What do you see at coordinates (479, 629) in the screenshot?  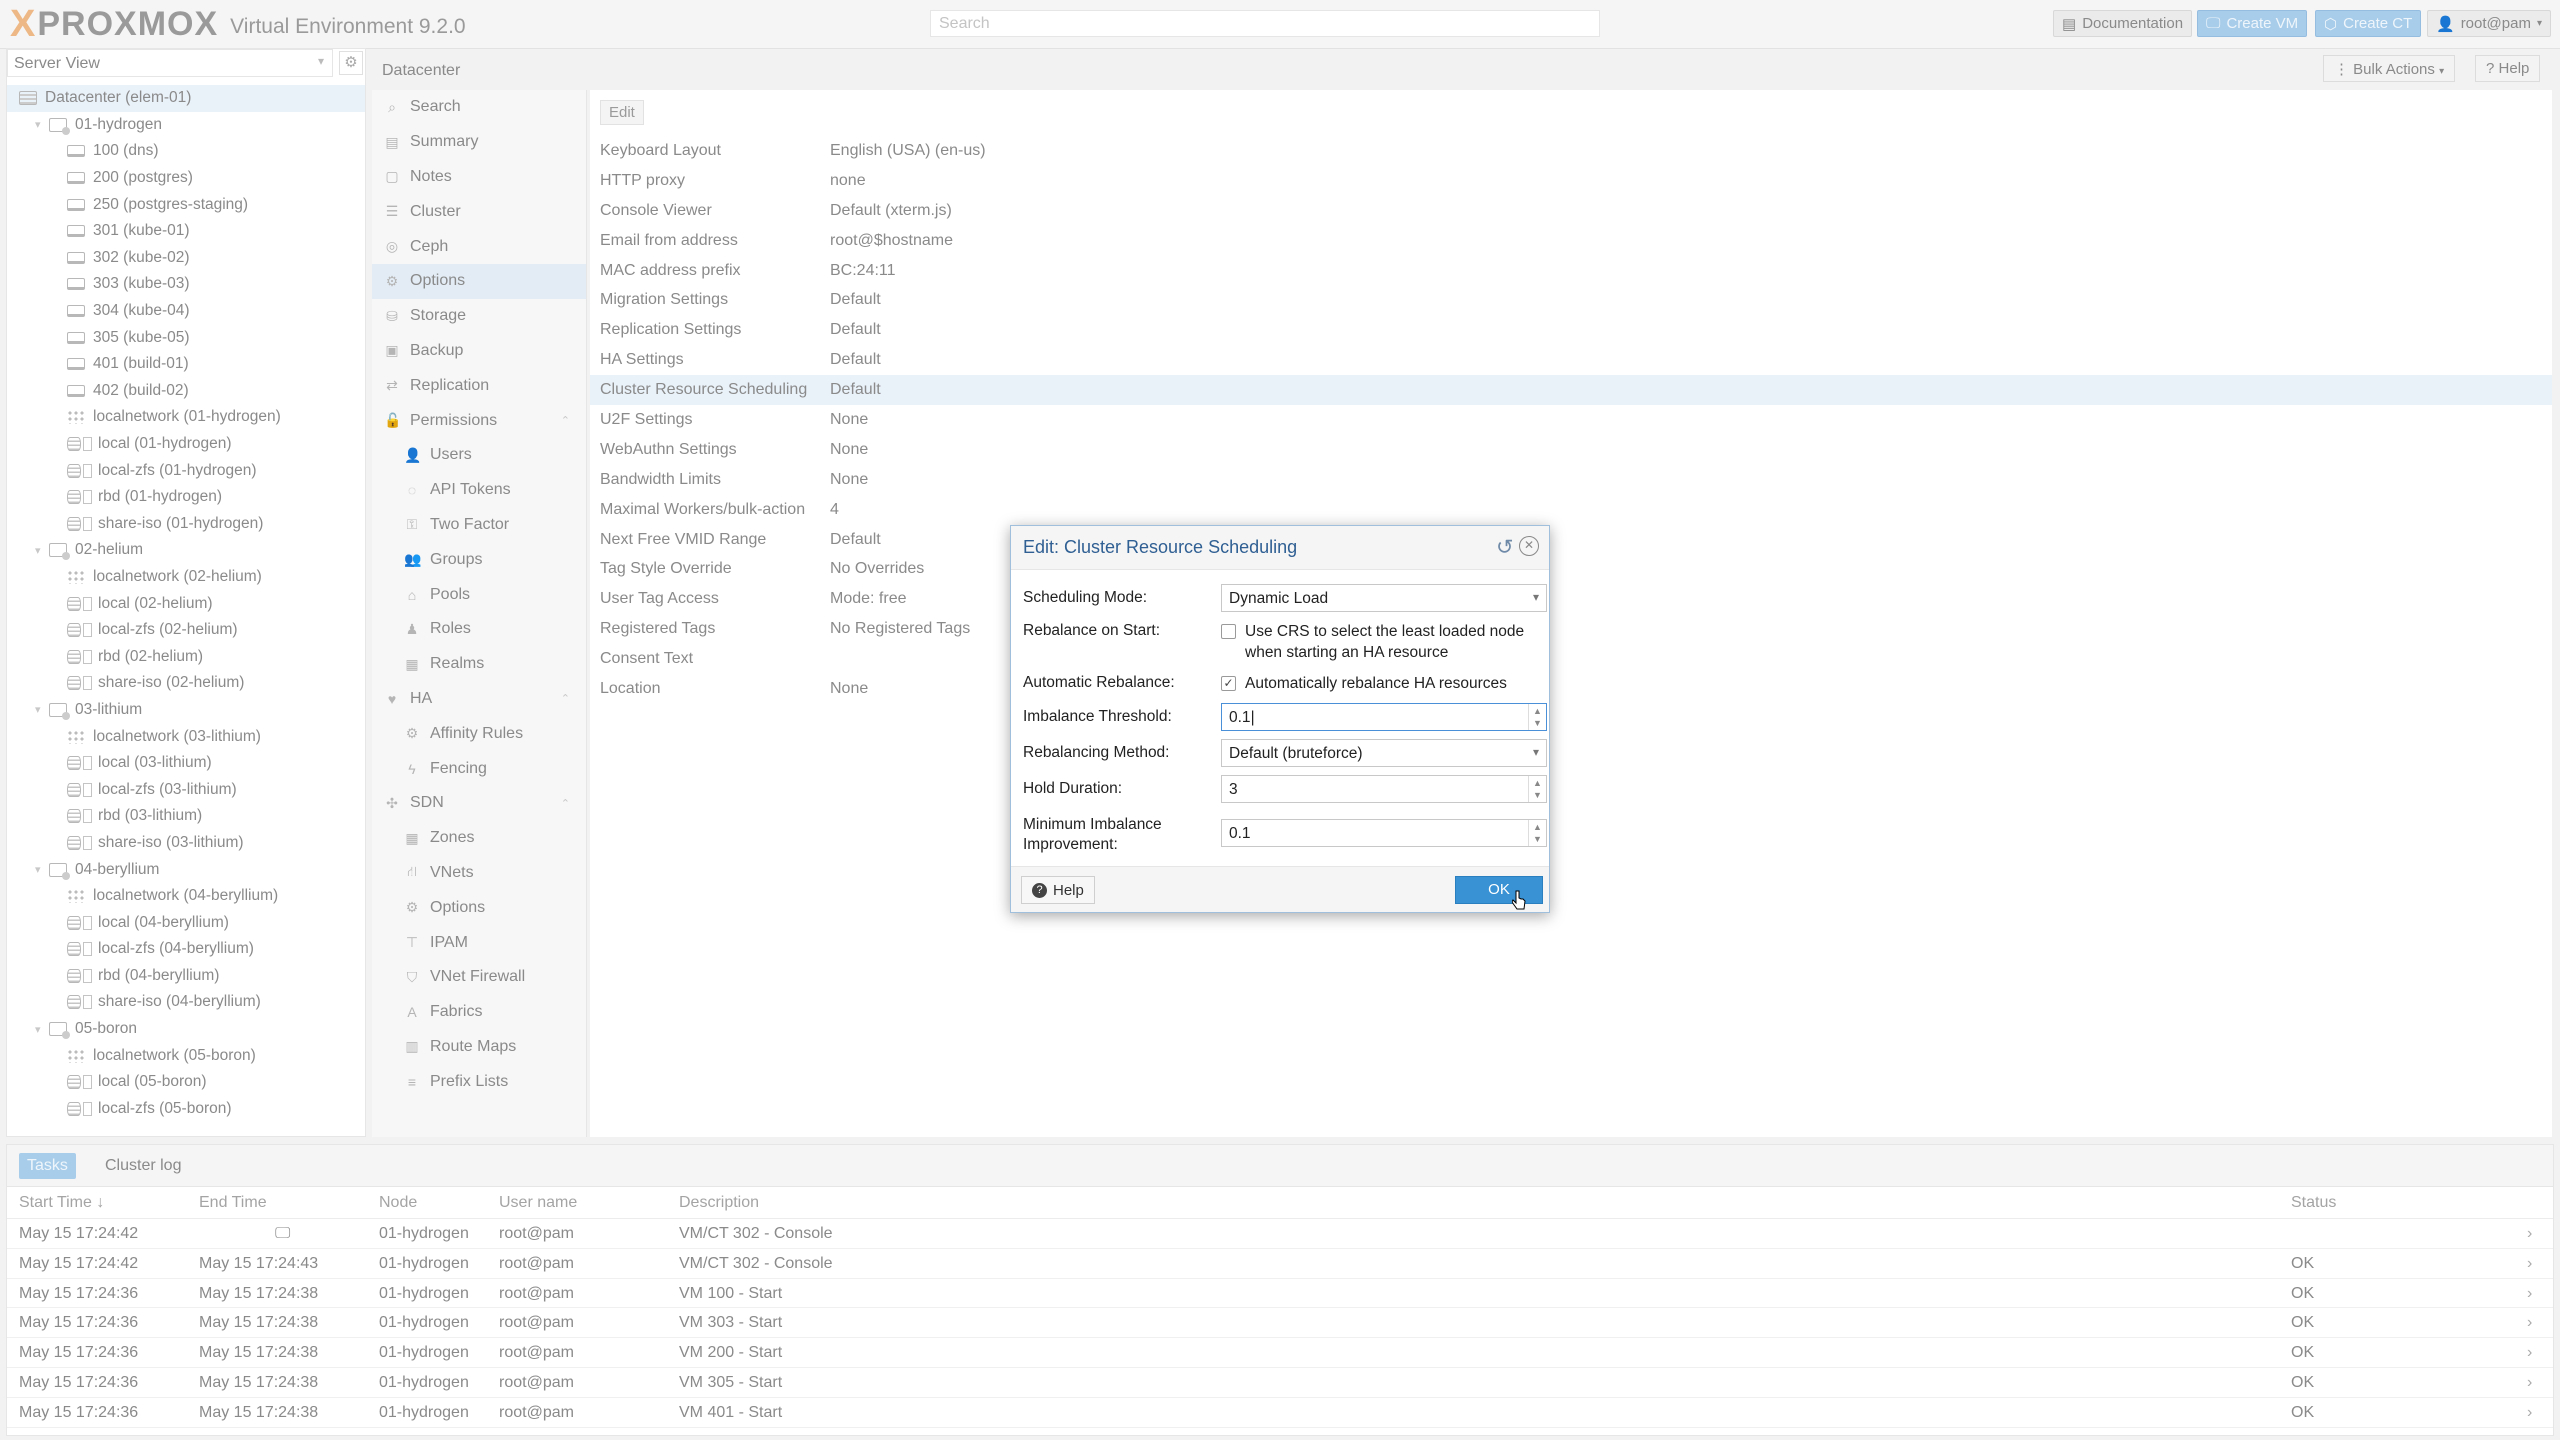 I see `nav-item: ♟ Roles` at bounding box center [479, 629].